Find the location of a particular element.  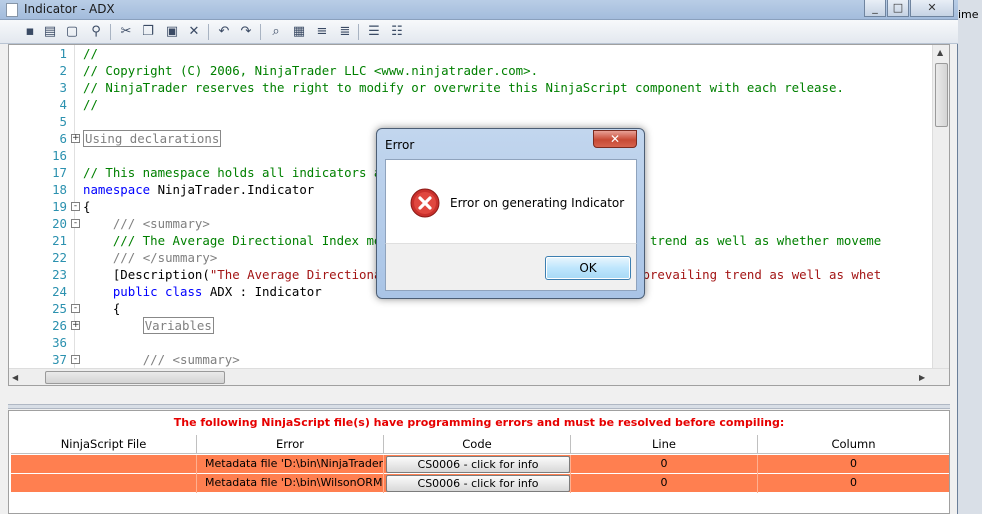

replace-icon: ▦ is located at coordinates (299, 32).